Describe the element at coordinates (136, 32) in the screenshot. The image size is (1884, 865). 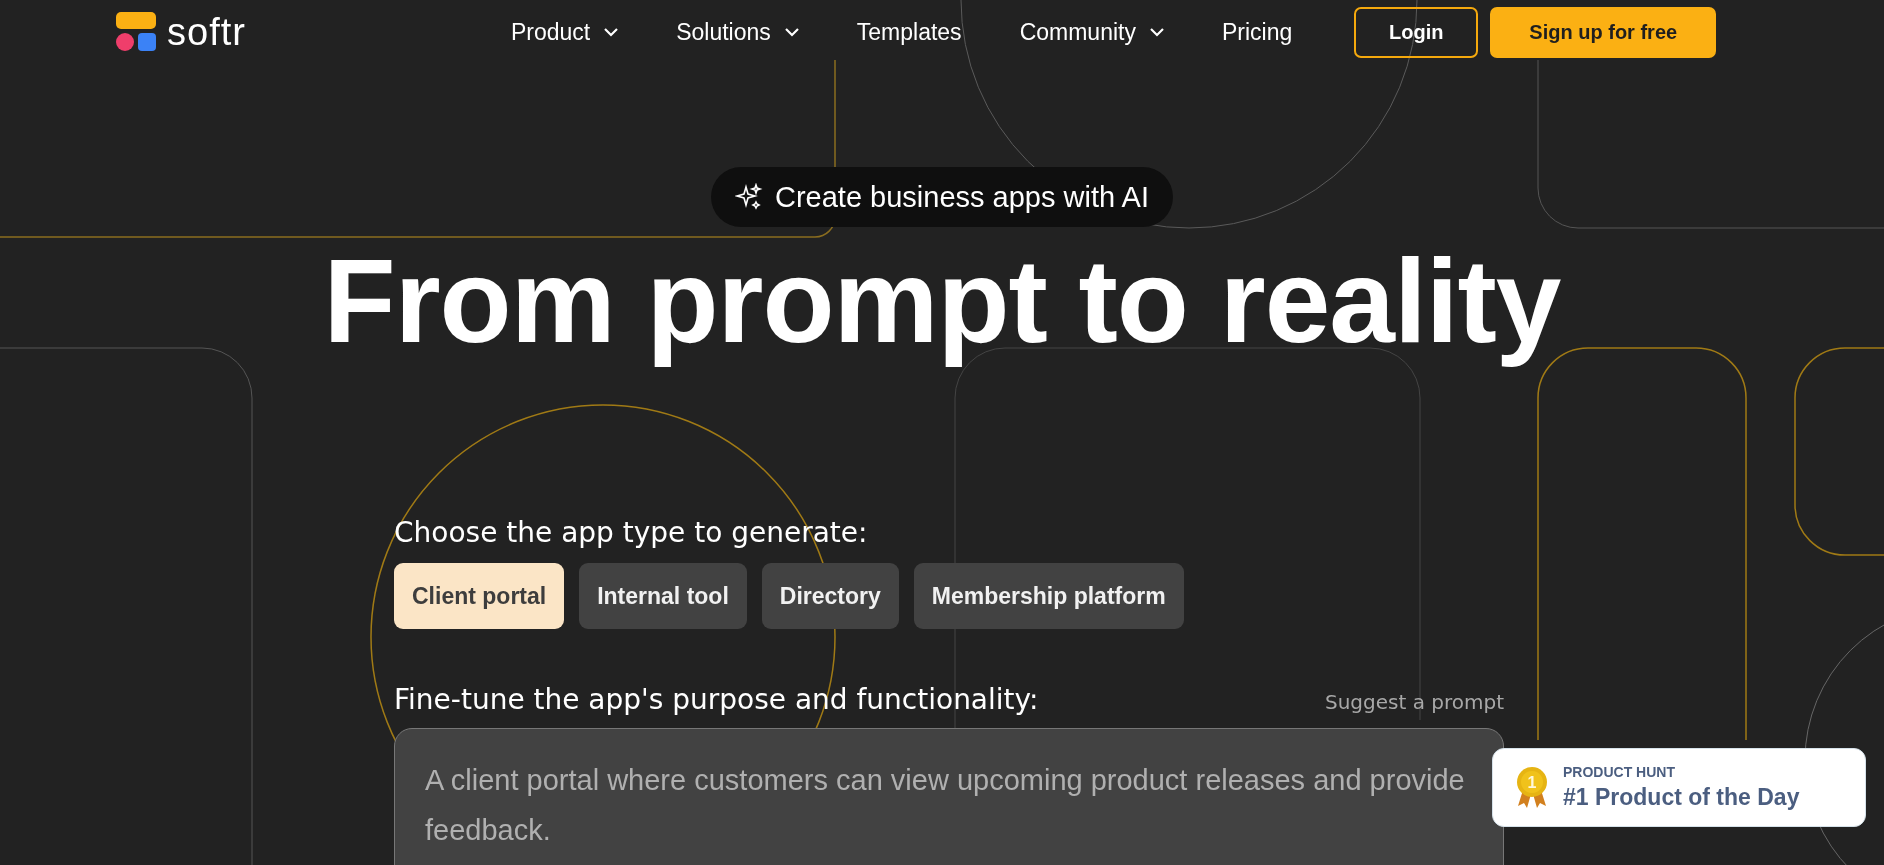
I see `logo-icon` at that location.